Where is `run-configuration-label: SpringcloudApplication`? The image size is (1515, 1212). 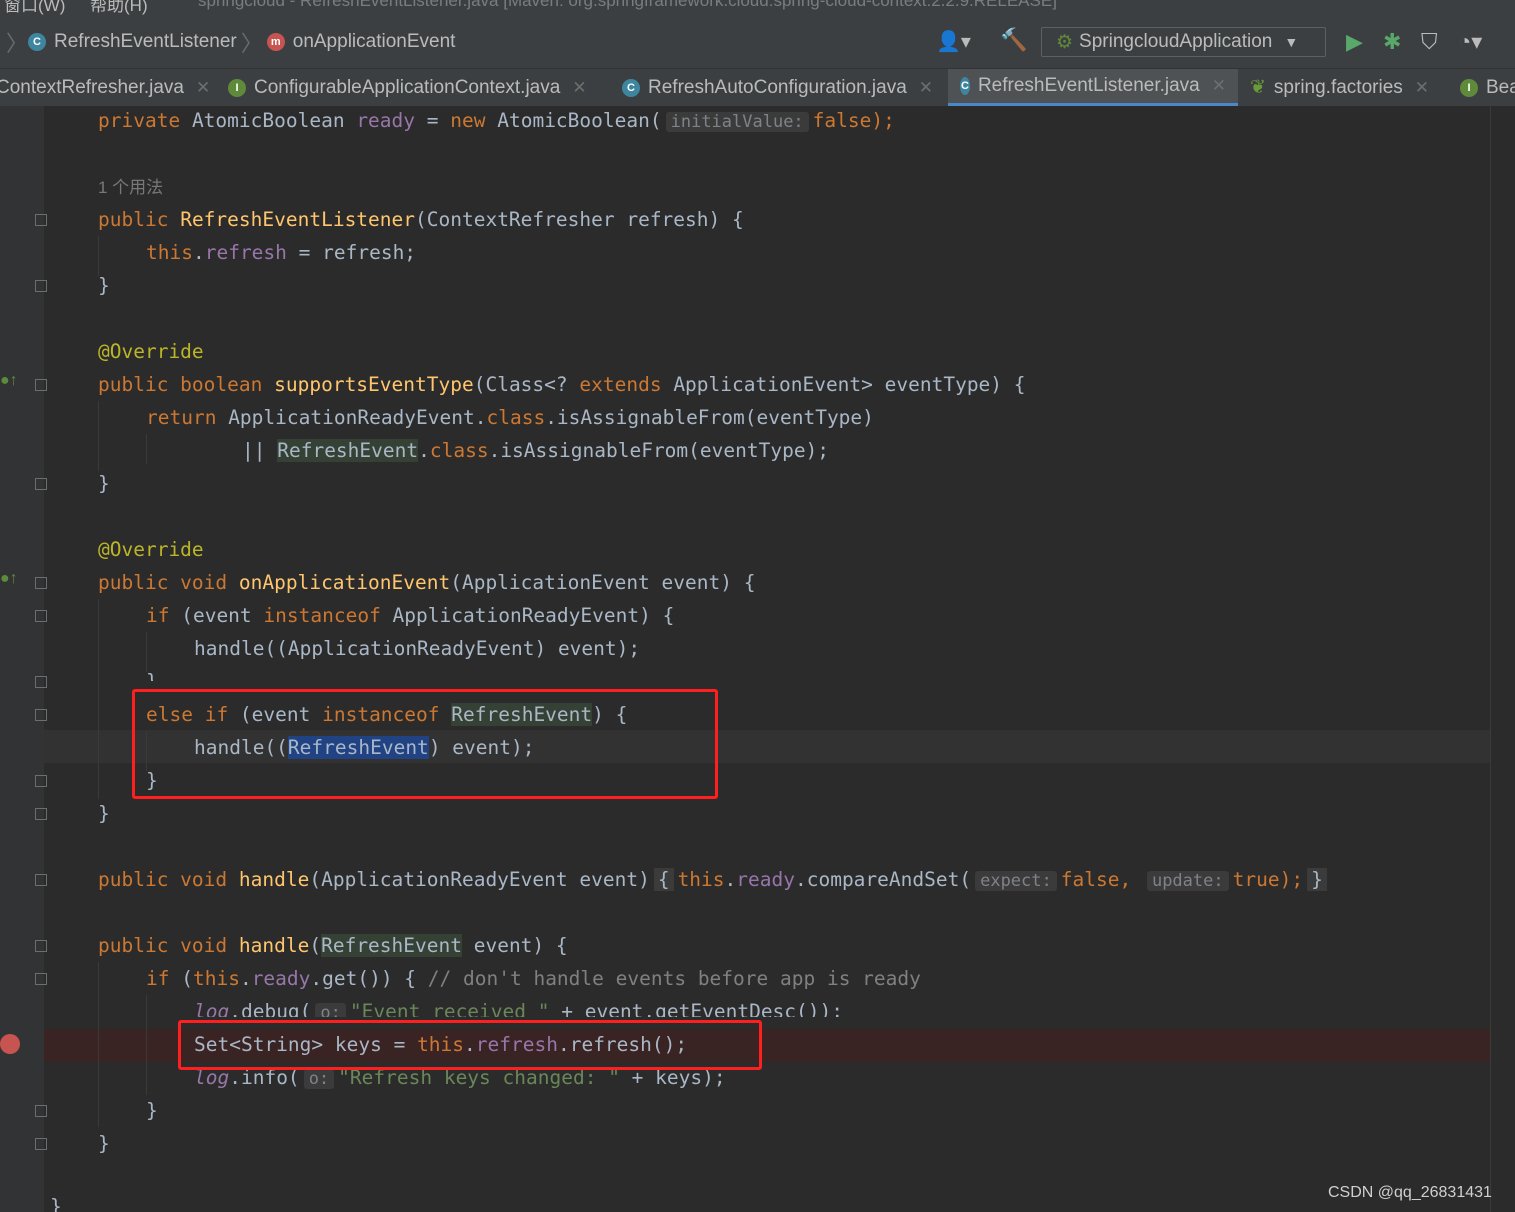 run-configuration-label: SpringcloudApplication is located at coordinates (1176, 41).